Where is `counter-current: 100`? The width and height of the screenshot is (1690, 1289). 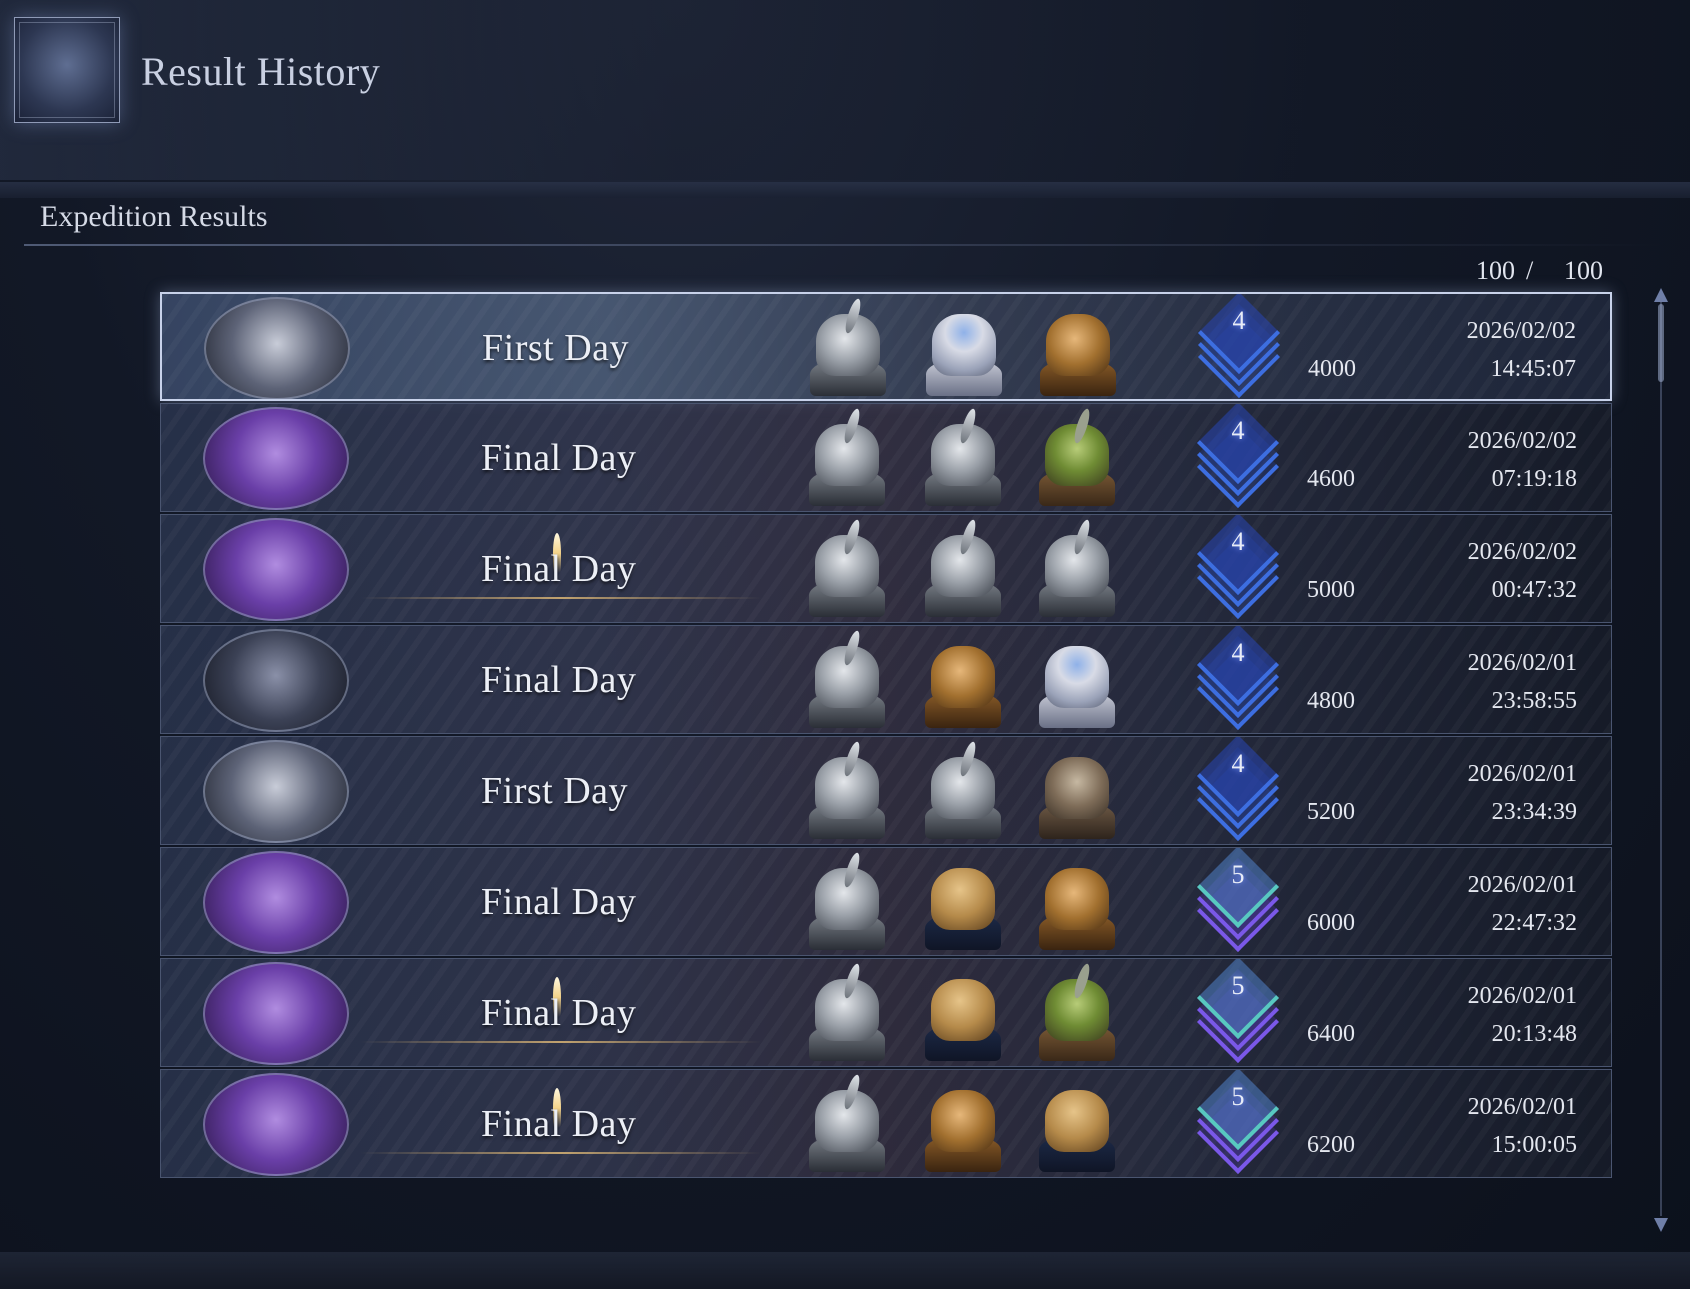
counter-current: 100 is located at coordinates (1495, 270).